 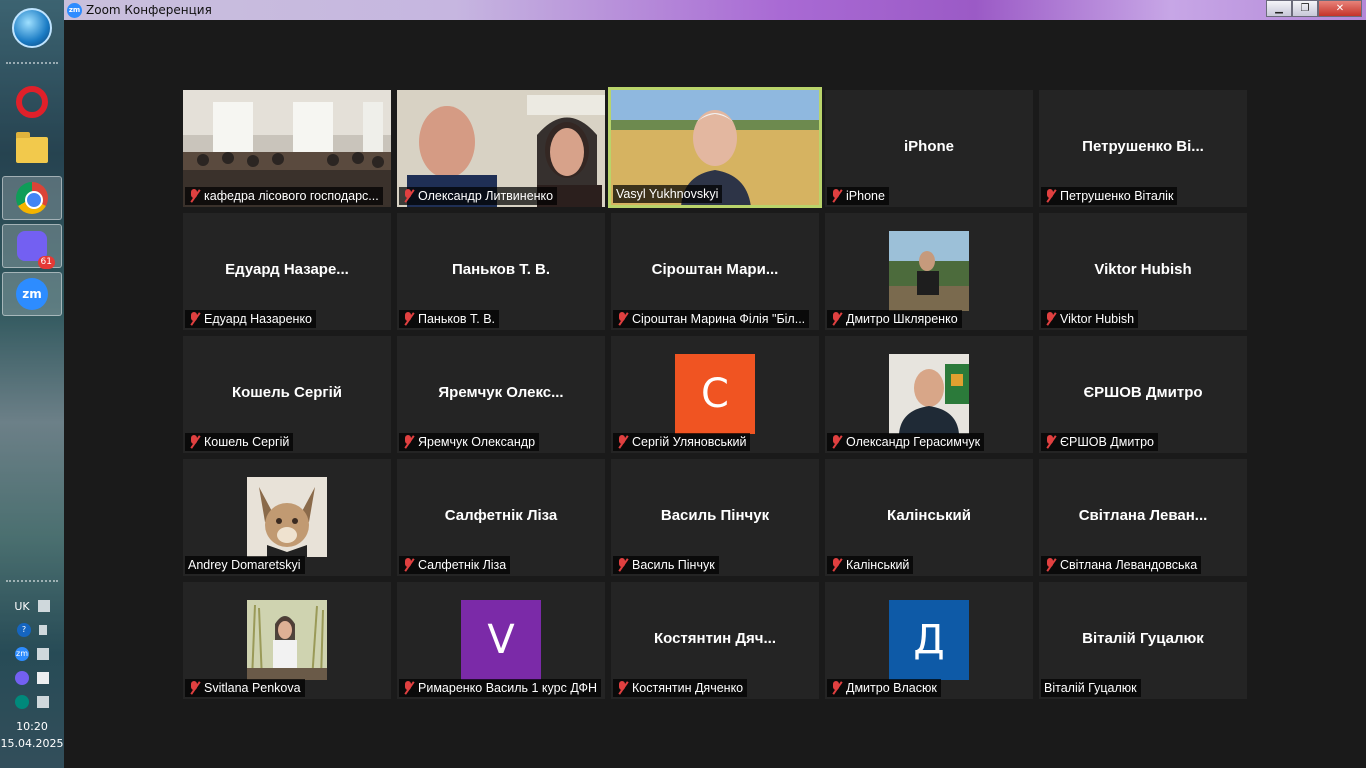 What do you see at coordinates (43, 606) in the screenshot?
I see `keyboard-icon` at bounding box center [43, 606].